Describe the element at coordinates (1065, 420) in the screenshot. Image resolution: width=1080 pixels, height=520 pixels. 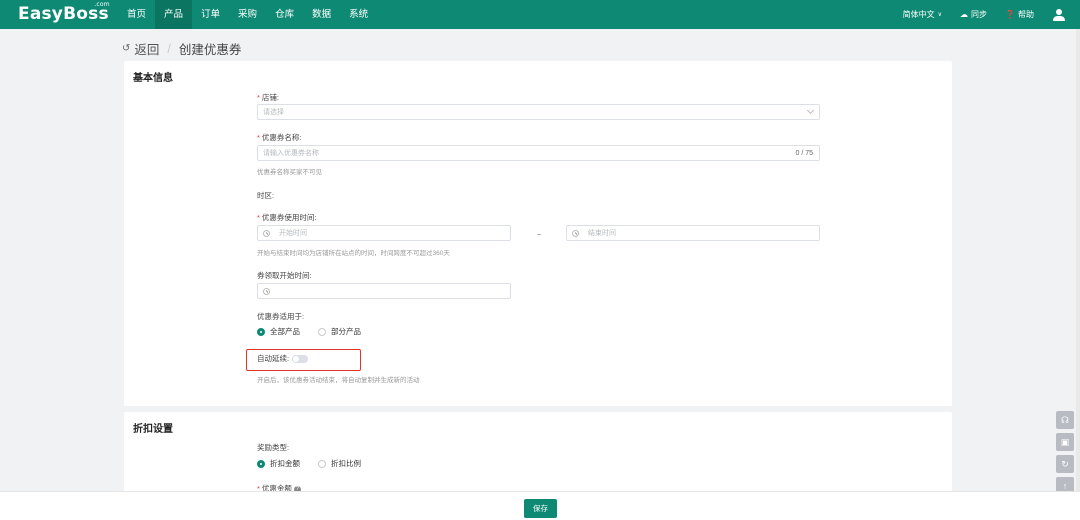
I see `headset-icon: ☊` at that location.